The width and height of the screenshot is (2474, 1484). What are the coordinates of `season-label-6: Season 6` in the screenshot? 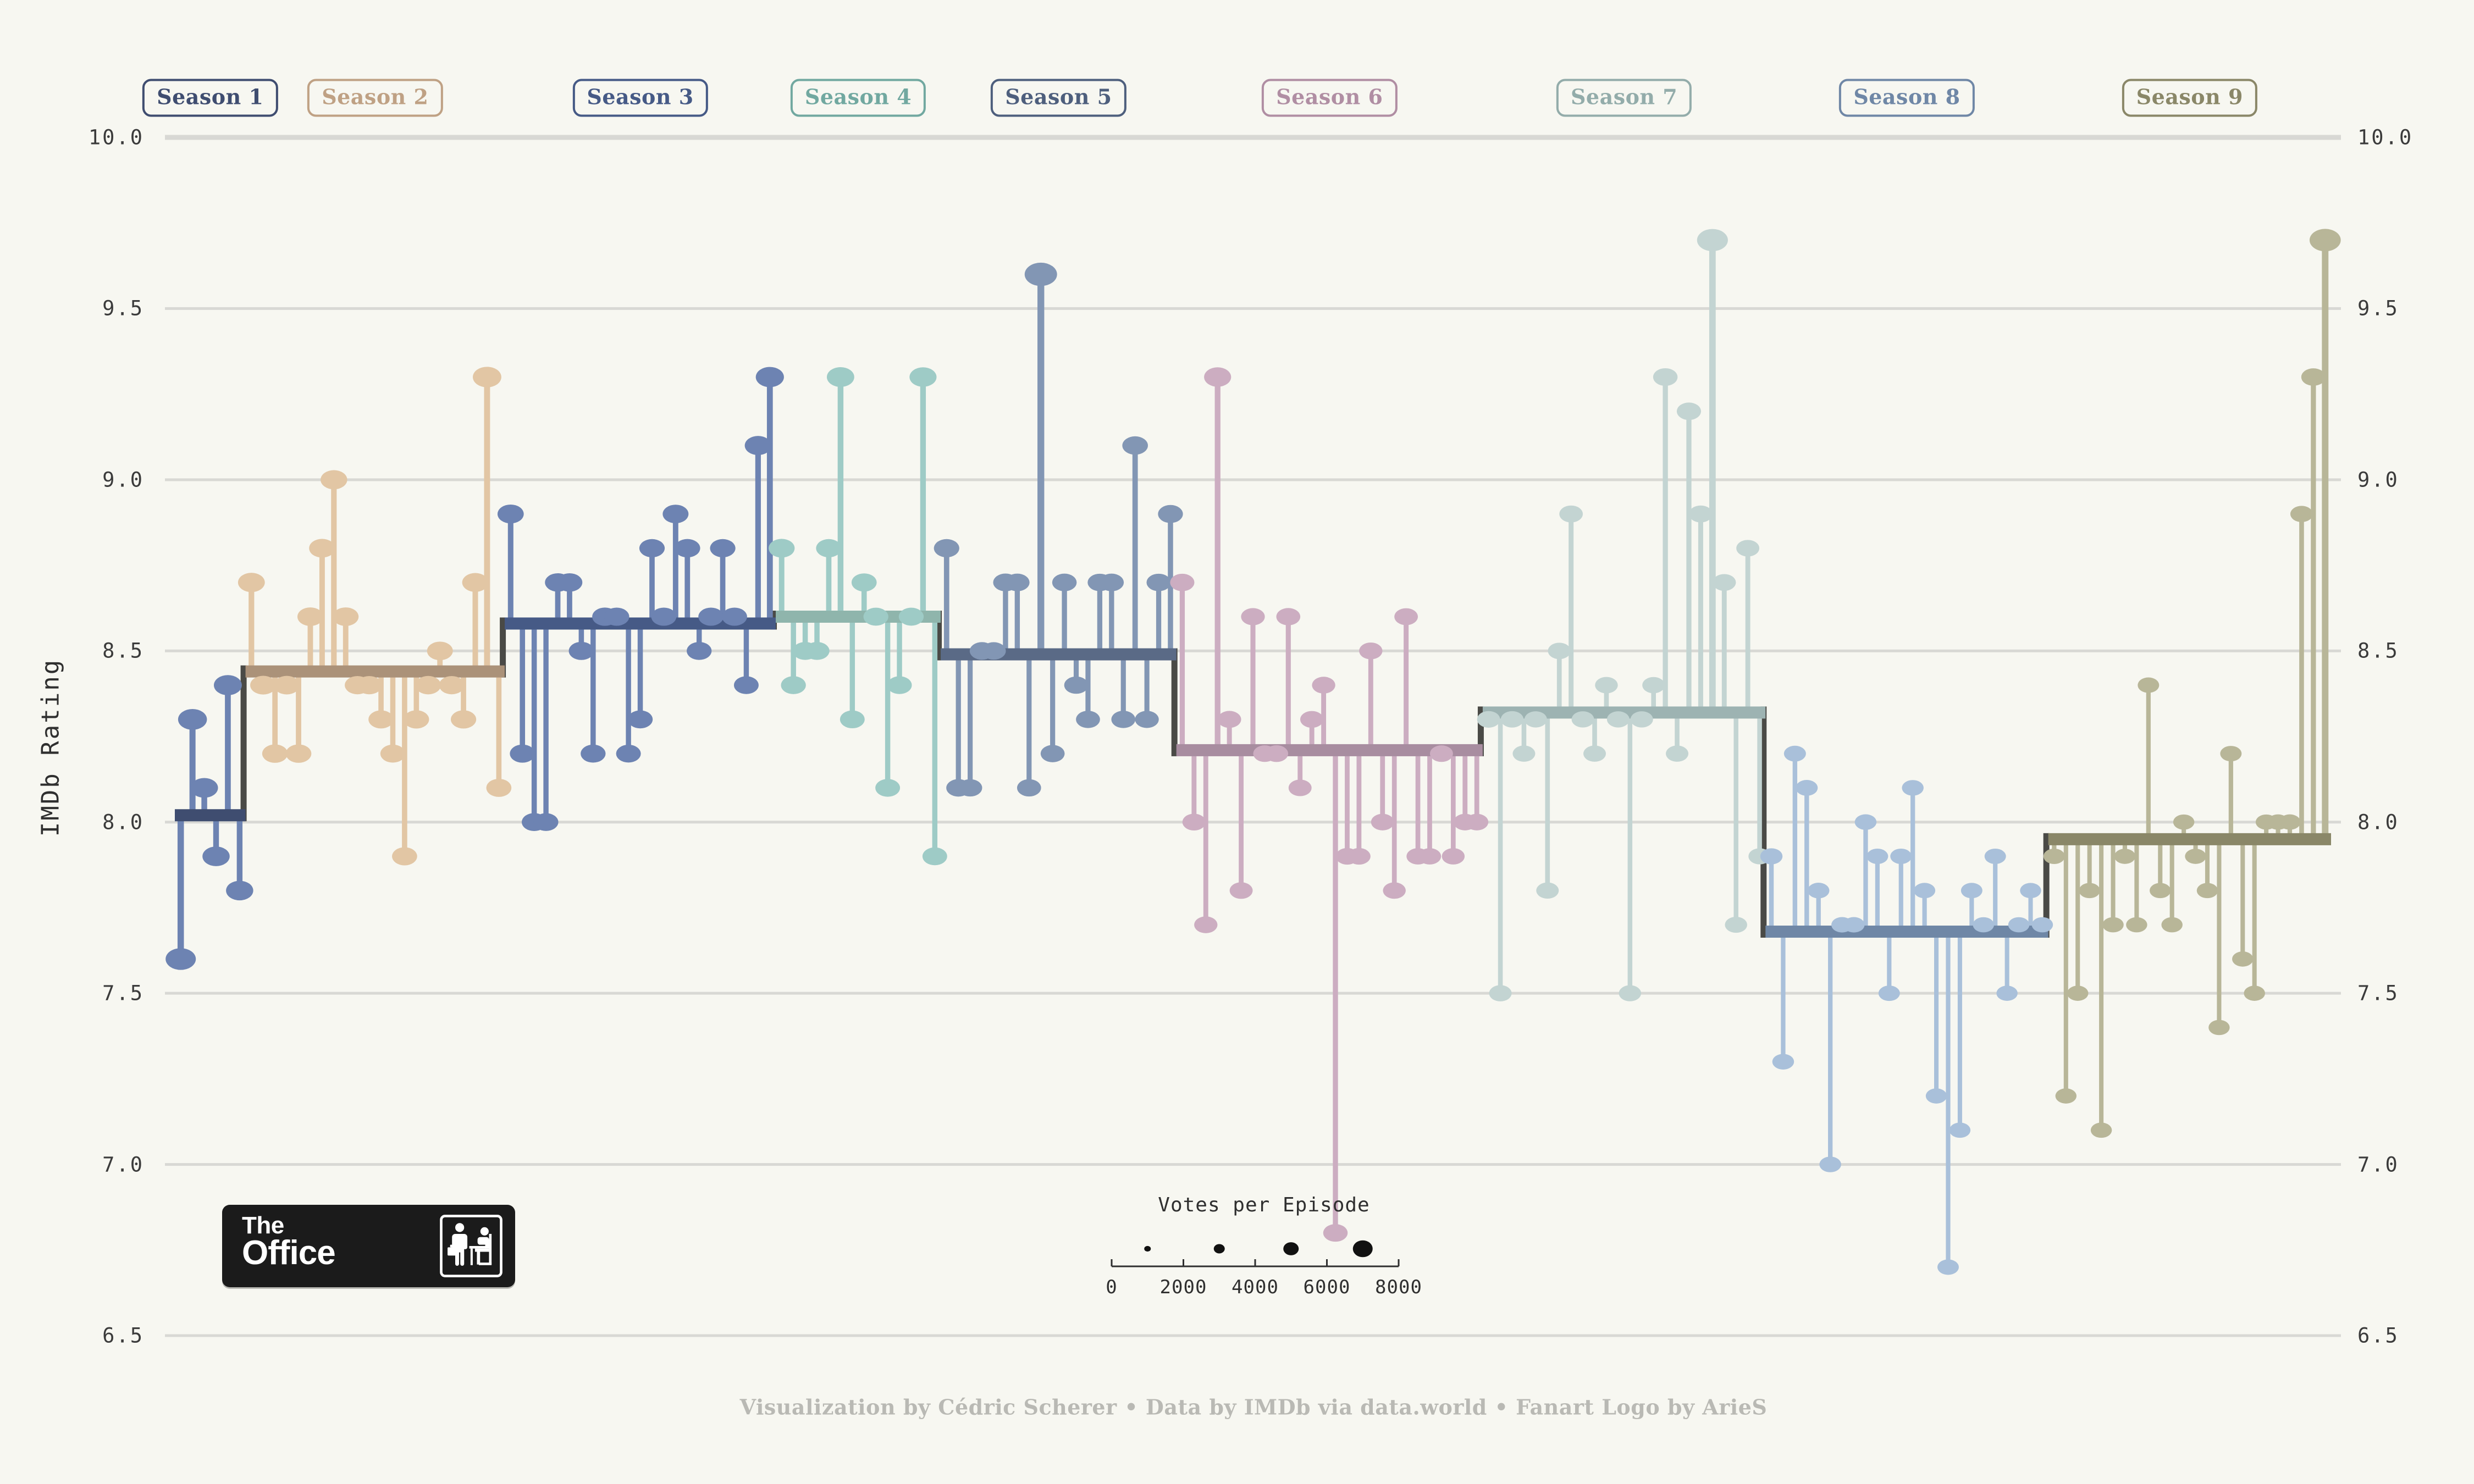 It's located at (1330, 98).